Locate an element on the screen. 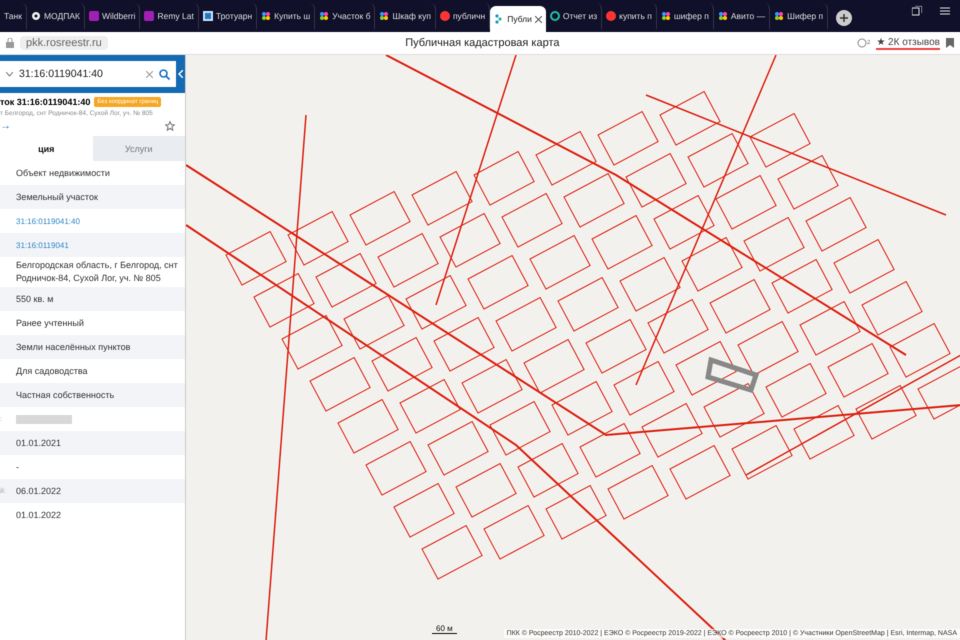 This screenshot has height=640, width=960. field-value: Частная собственность is located at coordinates (65, 395).